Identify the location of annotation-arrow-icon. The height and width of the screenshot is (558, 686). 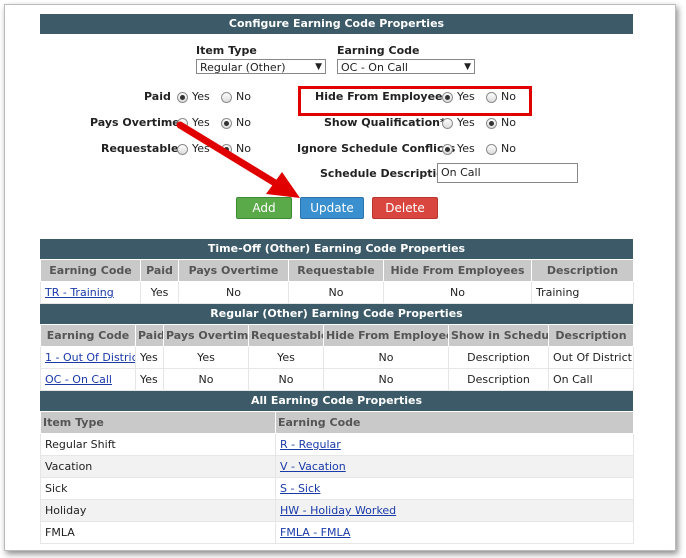
(238, 159).